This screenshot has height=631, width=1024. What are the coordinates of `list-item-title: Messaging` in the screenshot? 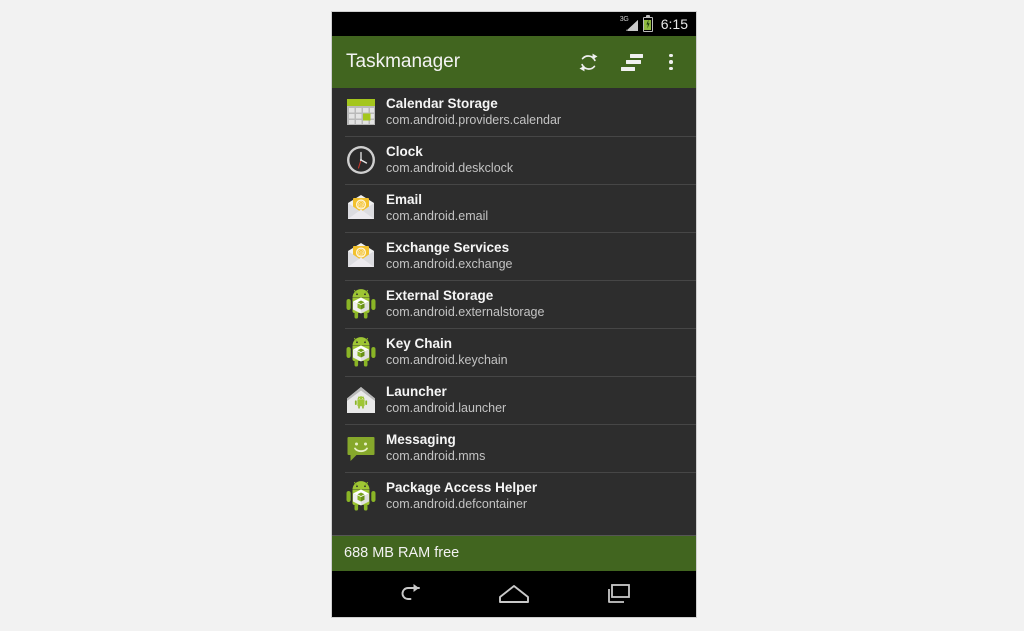 It's located at (421, 439).